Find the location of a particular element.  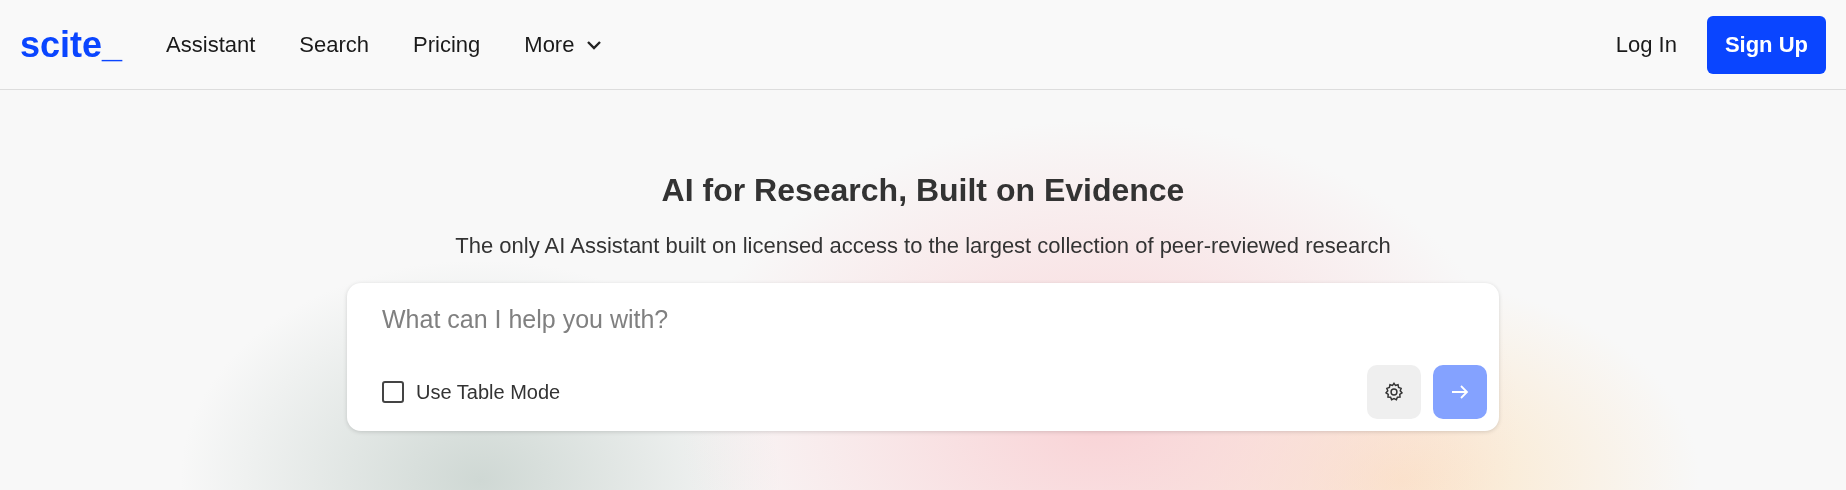

gear-icon is located at coordinates (1394, 392).